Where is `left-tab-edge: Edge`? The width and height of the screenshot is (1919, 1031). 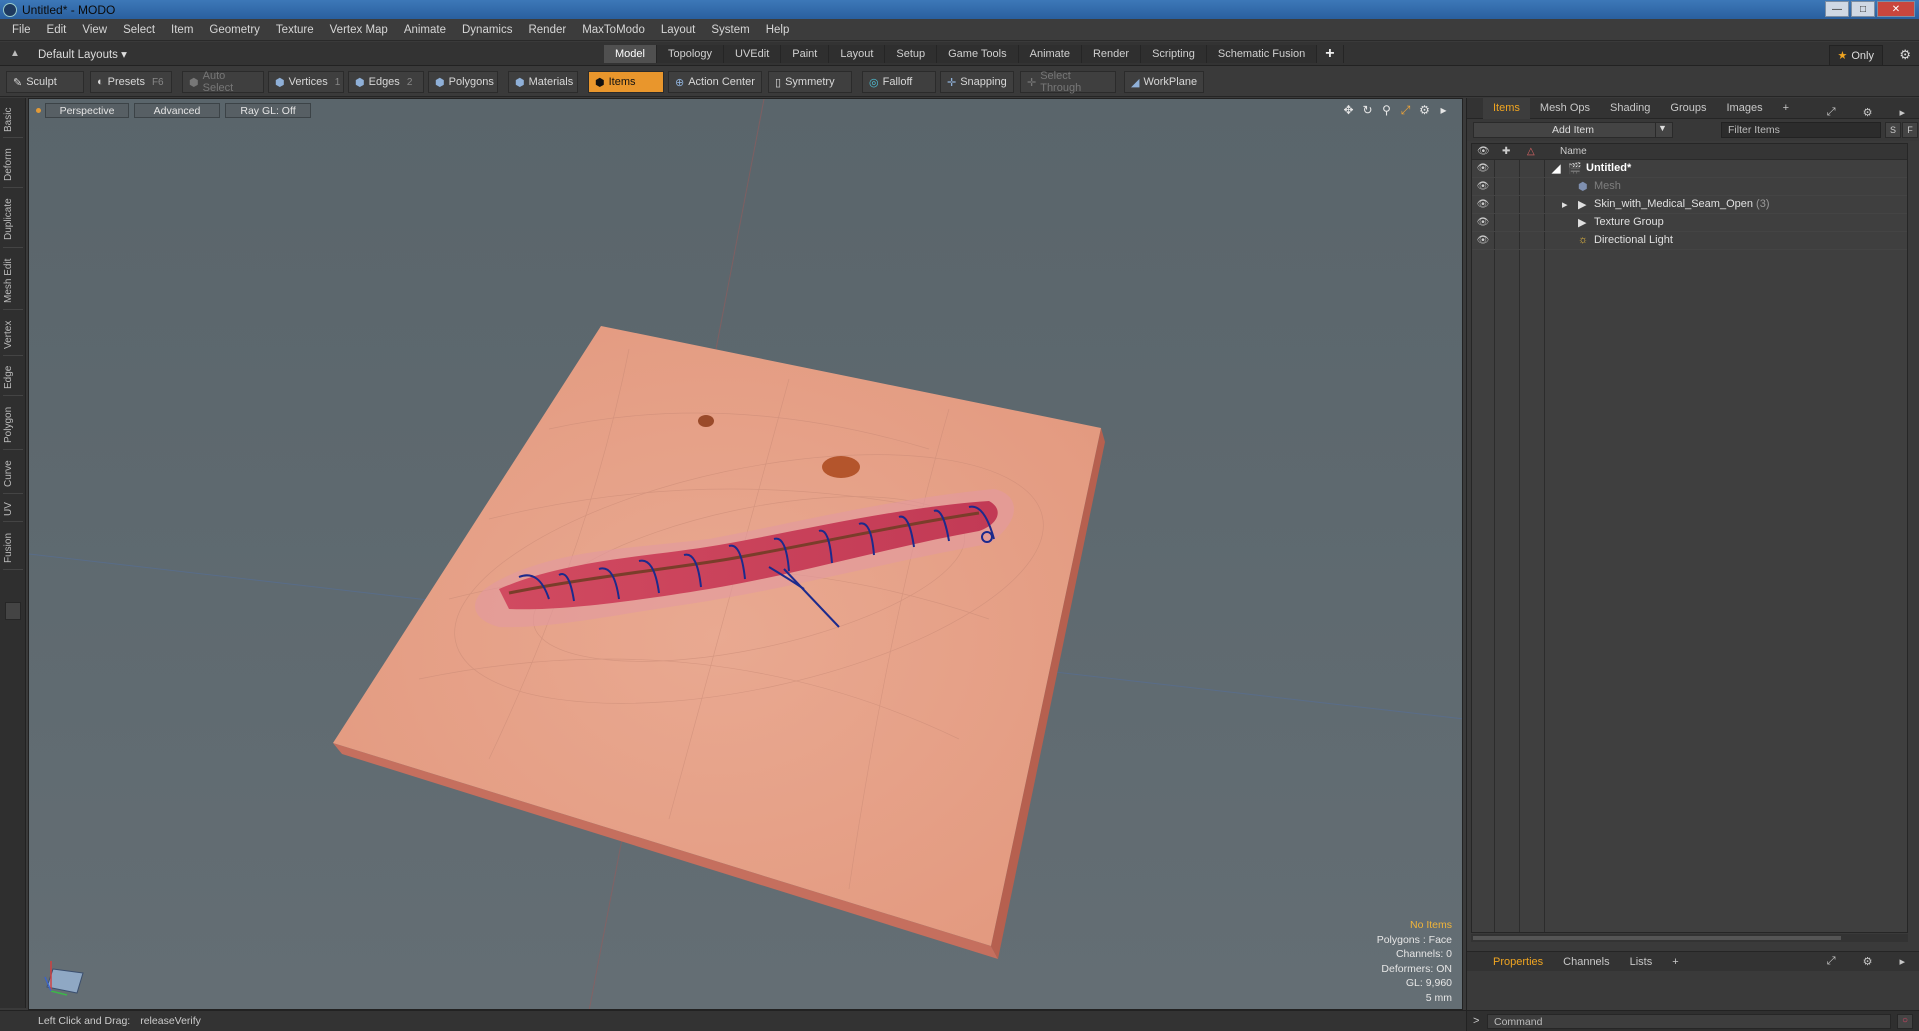 left-tab-edge: Edge is located at coordinates (13, 378).